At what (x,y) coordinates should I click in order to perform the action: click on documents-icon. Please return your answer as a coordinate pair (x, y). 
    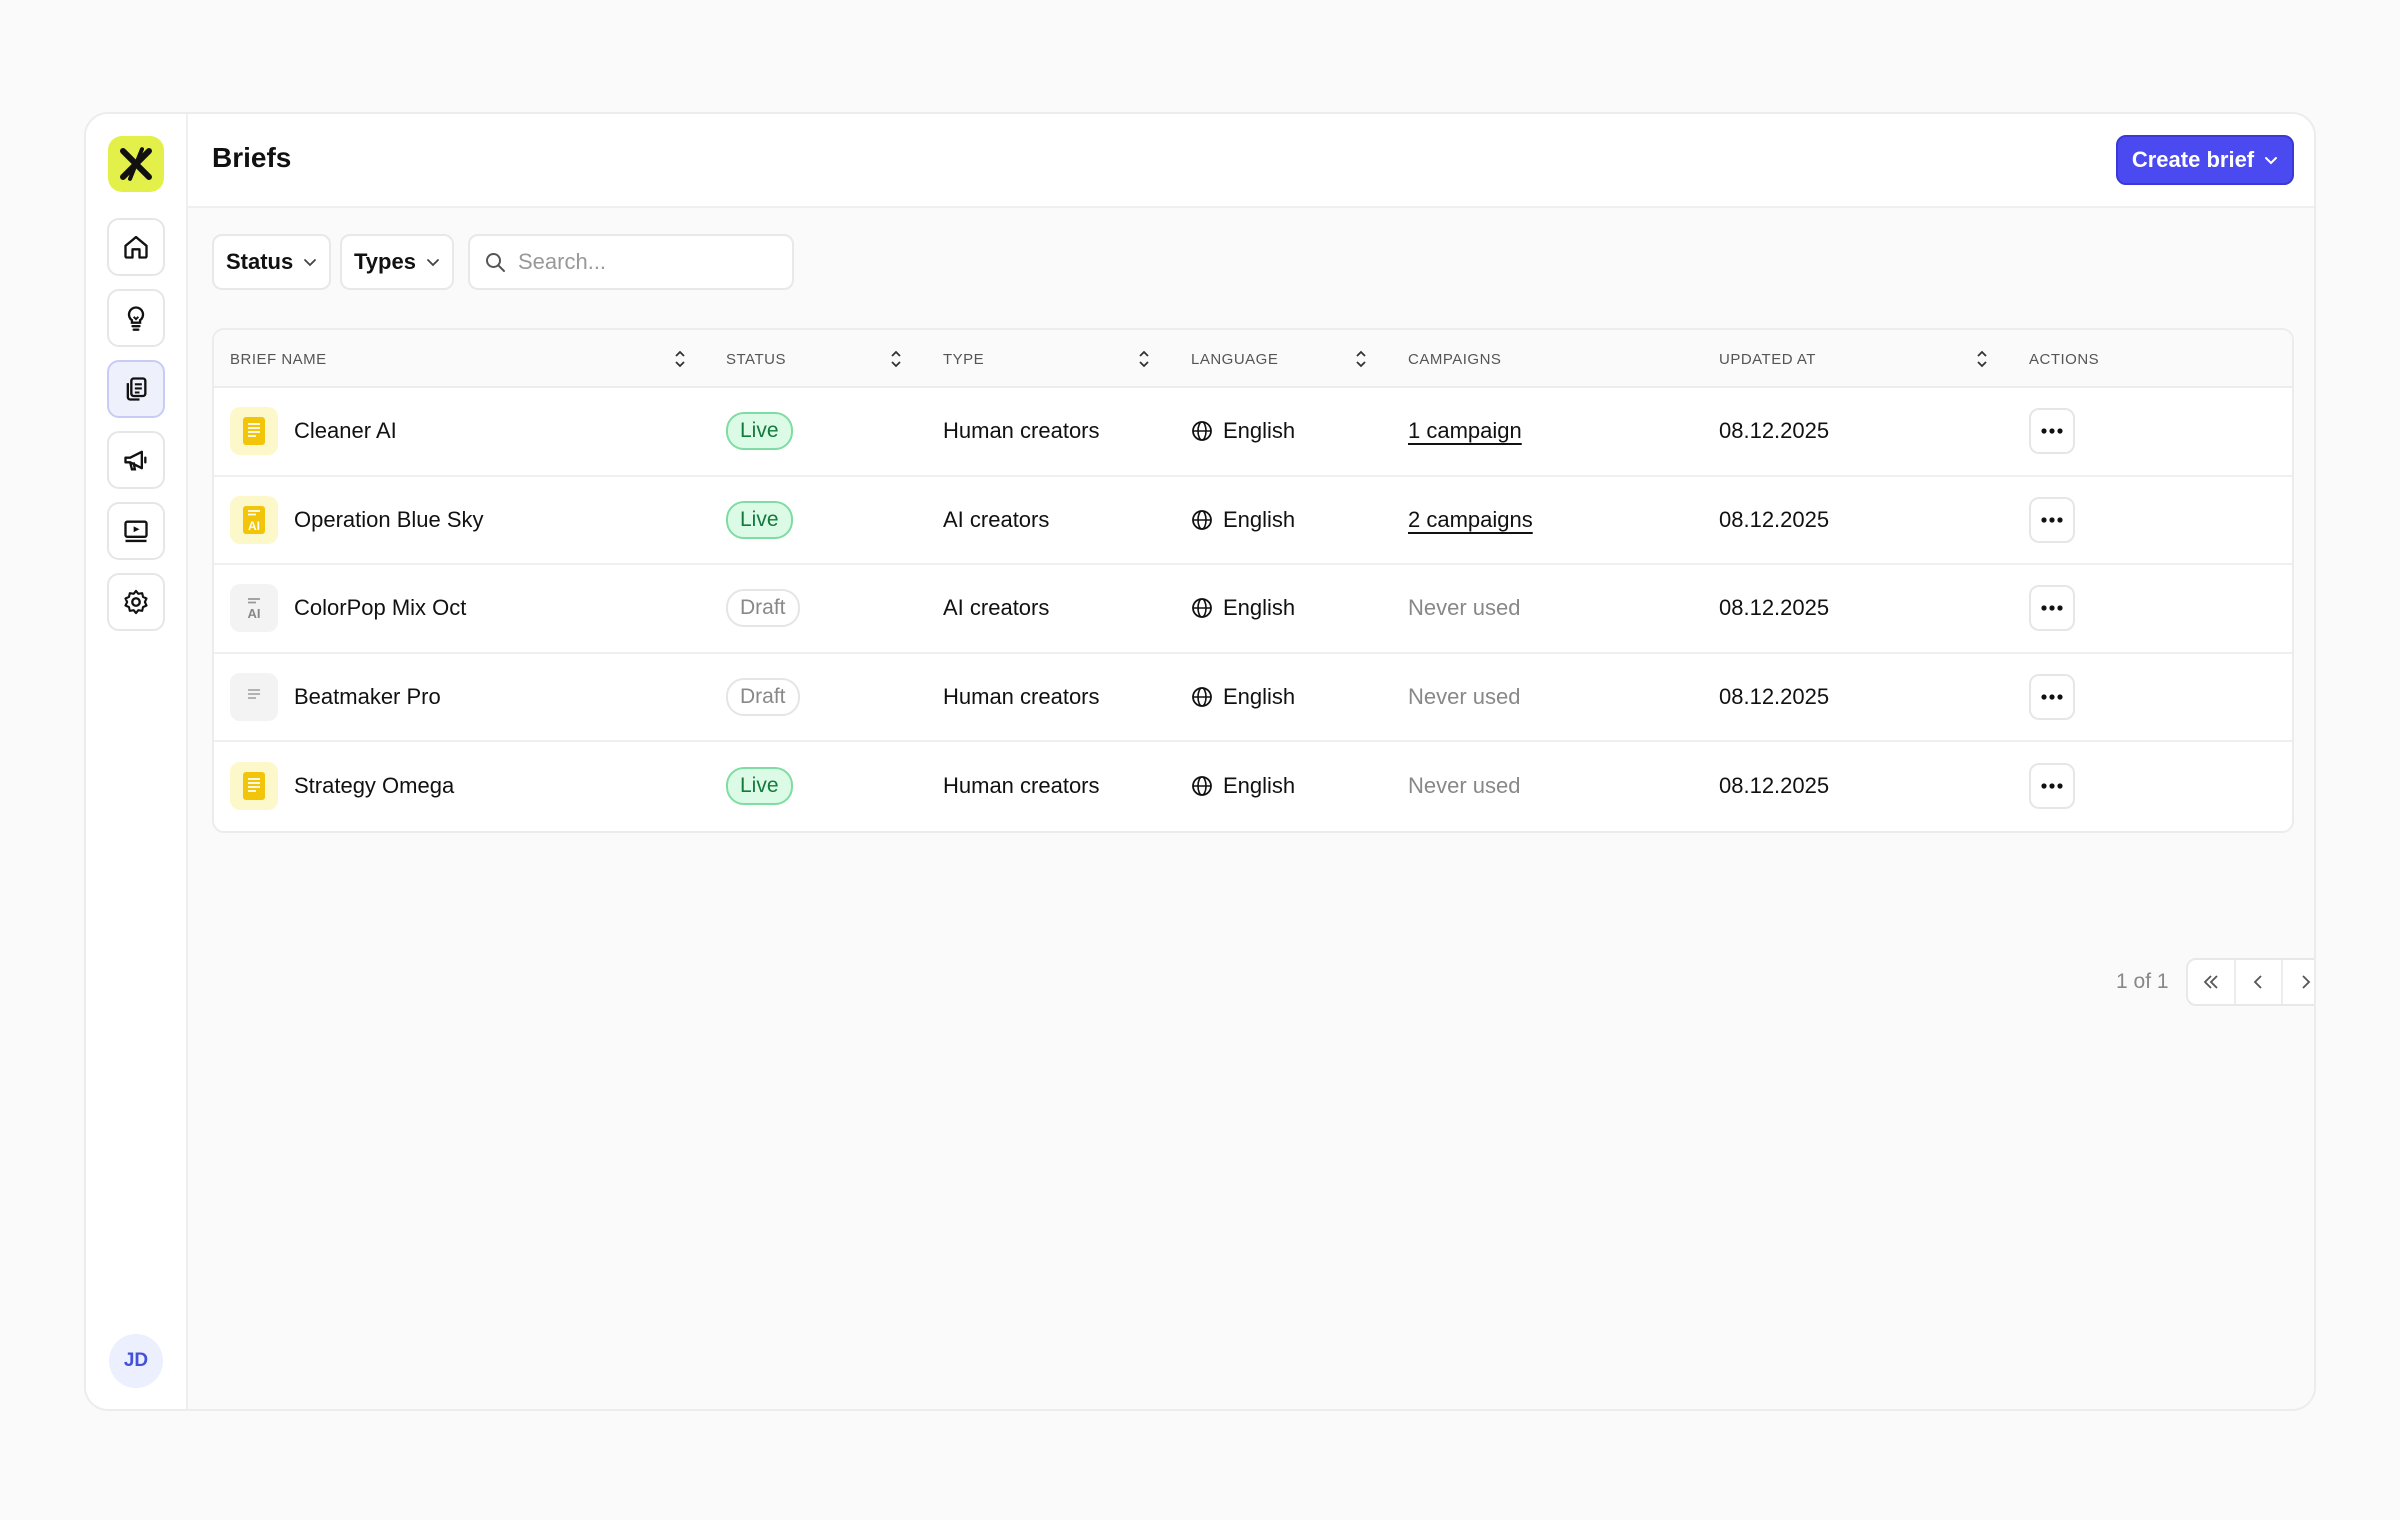
    Looking at the image, I should click on (136, 389).